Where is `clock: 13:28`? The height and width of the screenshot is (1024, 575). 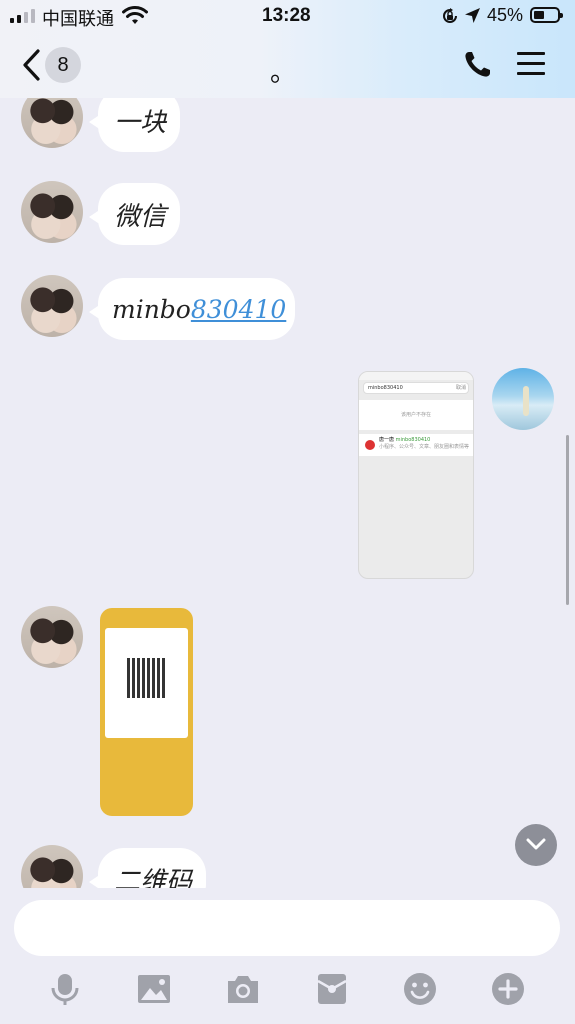
clock: 13:28 is located at coordinates (286, 15).